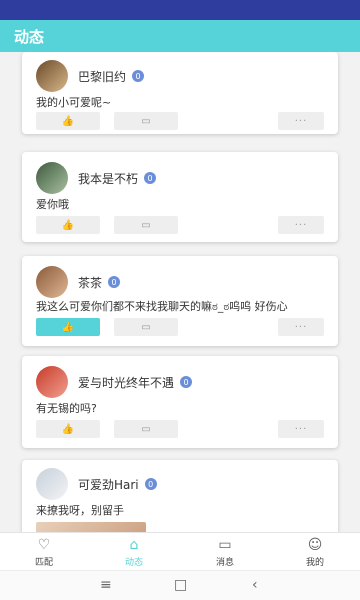 Image resolution: width=360 pixels, height=600 pixels. What do you see at coordinates (314, 563) in the screenshot?
I see `tab-label: 我的` at bounding box center [314, 563].